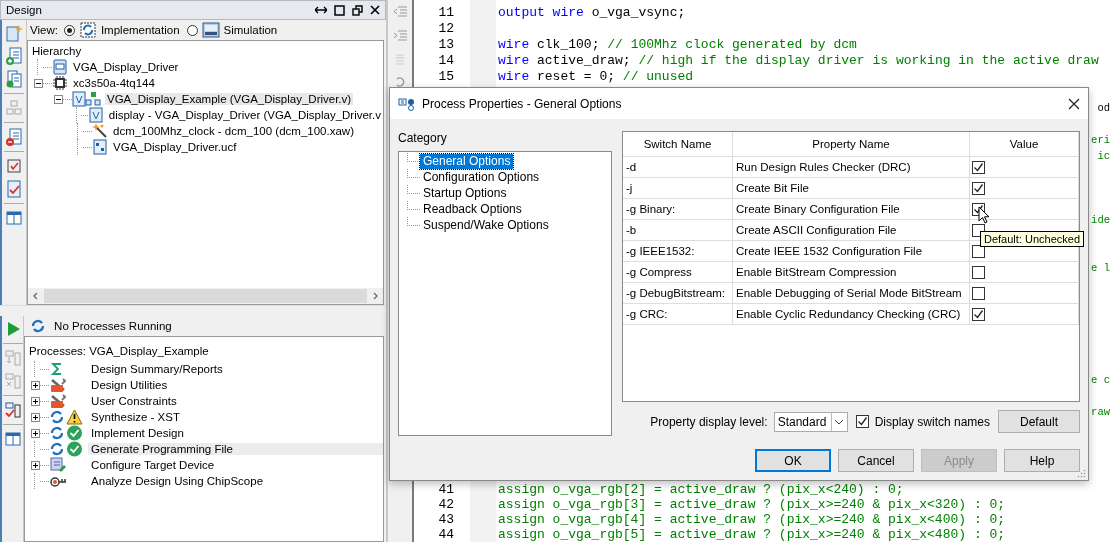 The width and height of the screenshot is (1110, 542). Describe the element at coordinates (177, 481) in the screenshot. I see `process-item: Analyze Design Using ChipScope` at that location.